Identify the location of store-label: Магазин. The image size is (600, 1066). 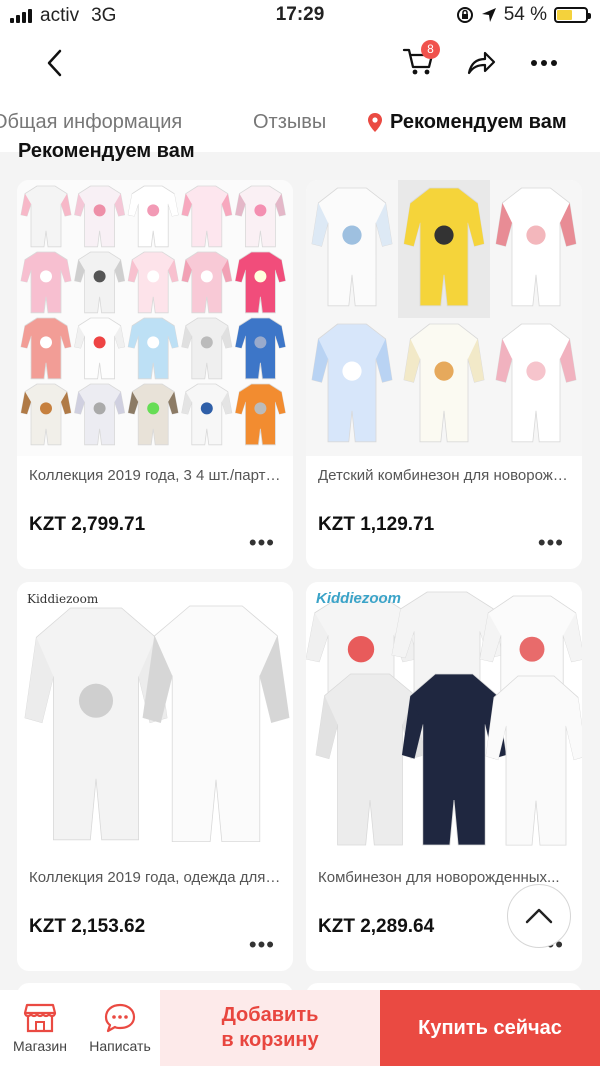
(39, 1046).